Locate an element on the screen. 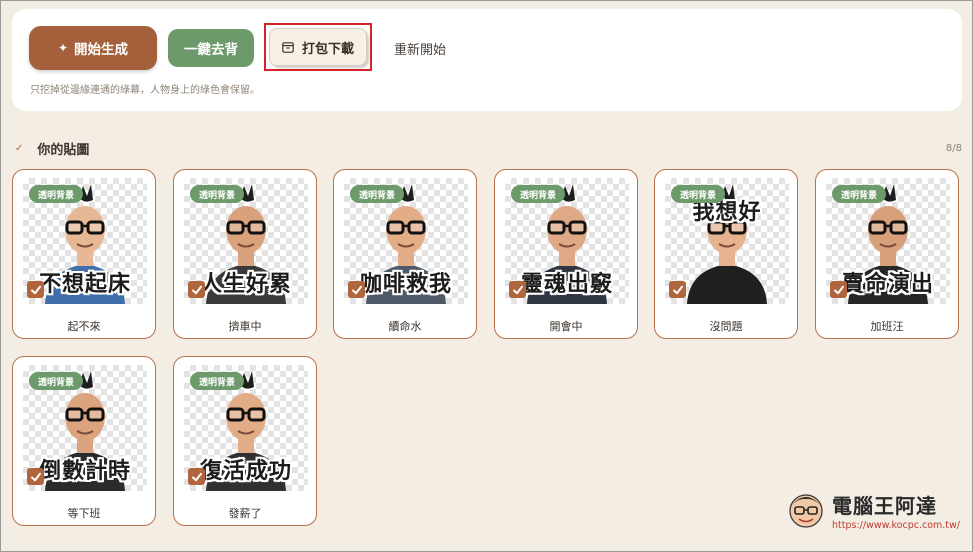 The width and height of the screenshot is (973, 552). download-highlight-frame: 打包下載 is located at coordinates (318, 47).